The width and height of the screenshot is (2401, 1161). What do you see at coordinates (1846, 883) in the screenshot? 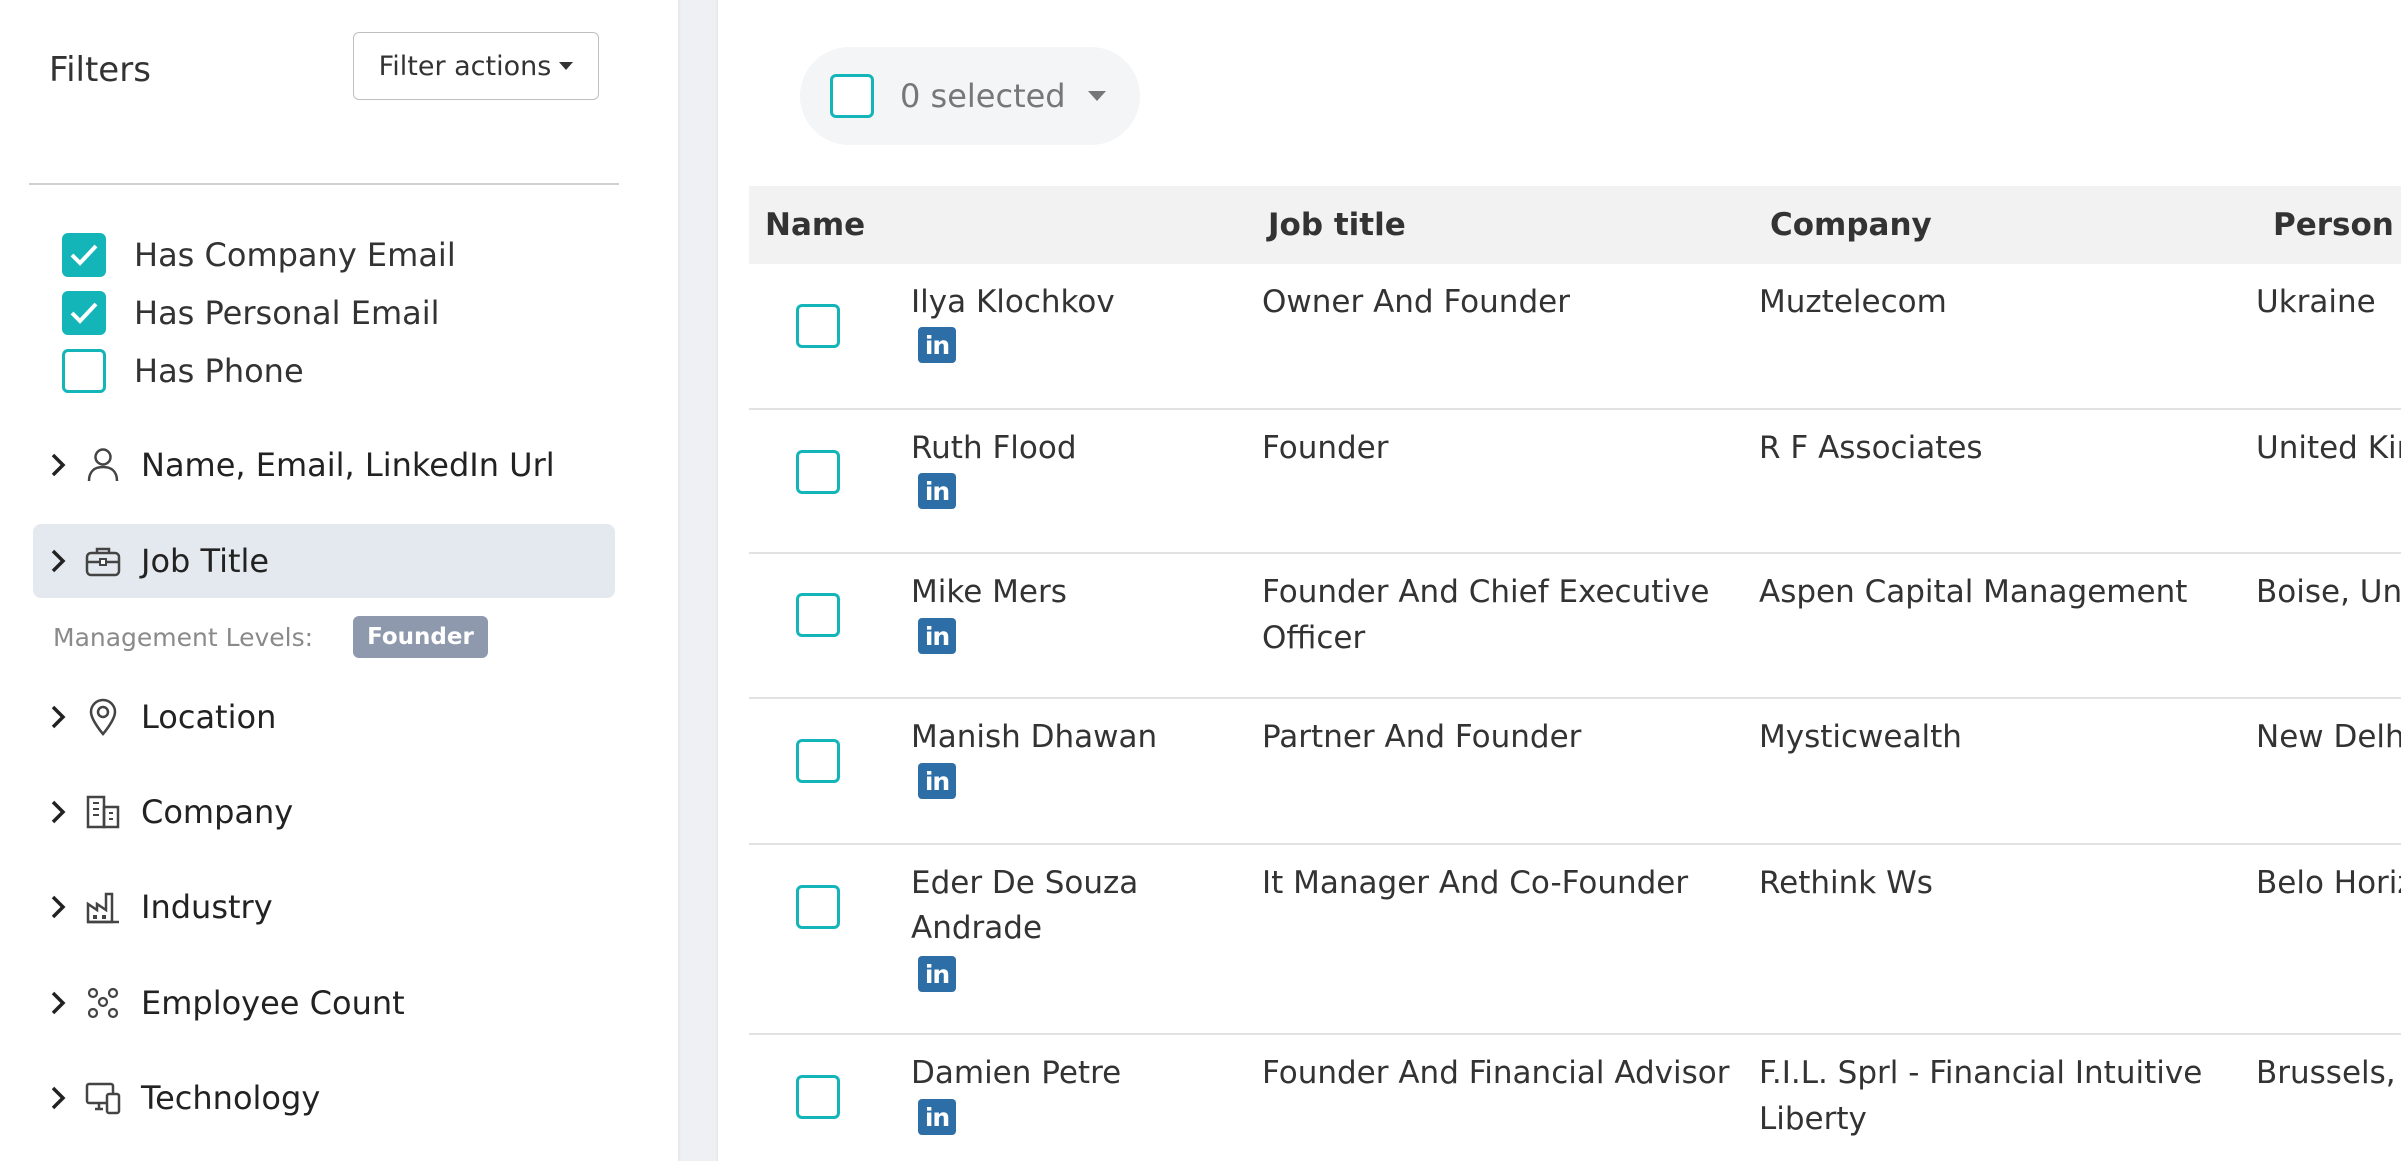
I see `company-name: Rethink Ws` at bounding box center [1846, 883].